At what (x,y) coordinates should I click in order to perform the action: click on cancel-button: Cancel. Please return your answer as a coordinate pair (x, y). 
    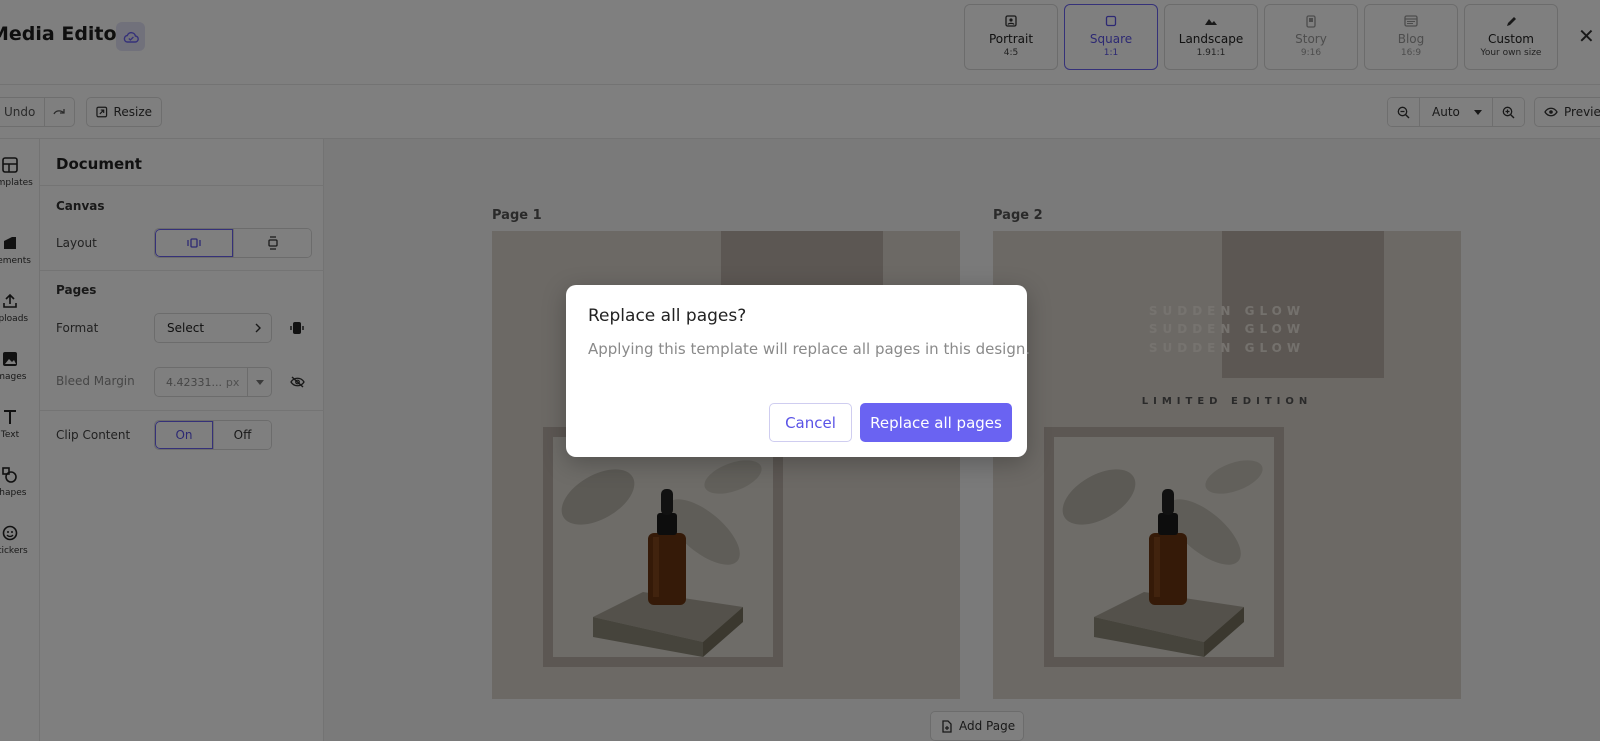
    Looking at the image, I should click on (810, 422).